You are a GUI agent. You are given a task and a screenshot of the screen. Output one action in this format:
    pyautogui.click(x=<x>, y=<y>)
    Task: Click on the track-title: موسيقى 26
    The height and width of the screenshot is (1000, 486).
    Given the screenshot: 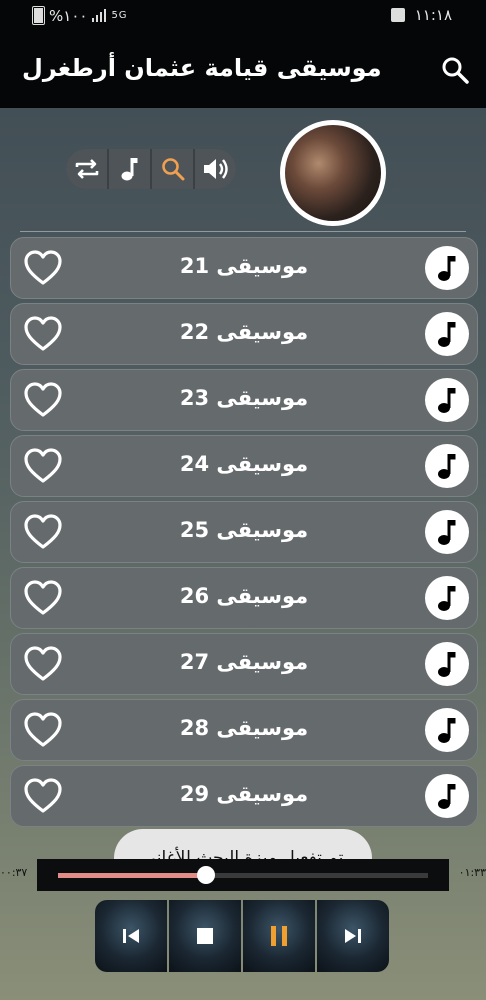 What is the action you would take?
    pyautogui.click(x=244, y=596)
    